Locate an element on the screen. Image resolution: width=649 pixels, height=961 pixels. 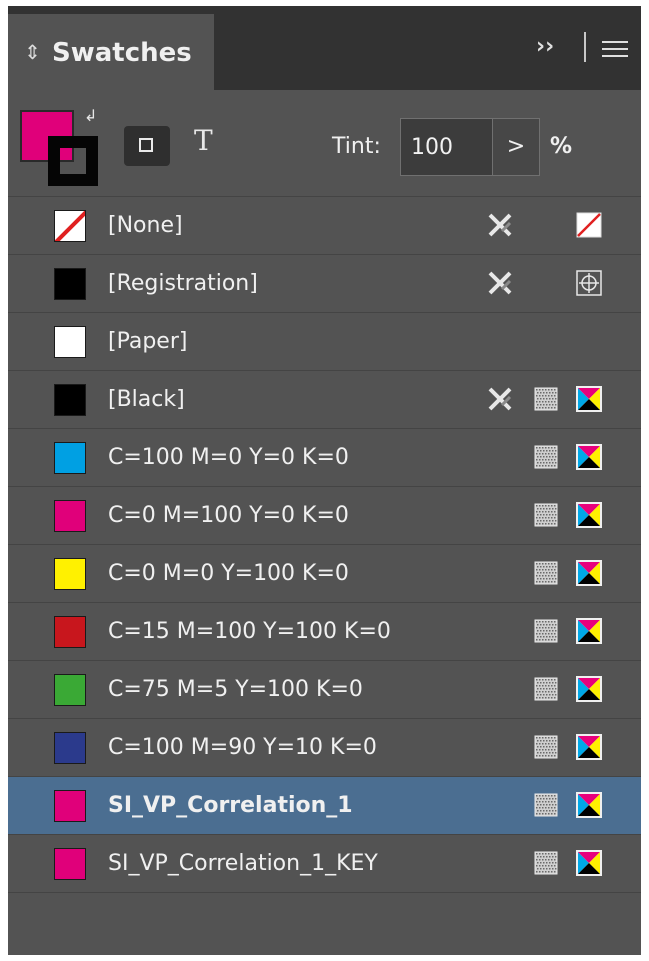
swatch-row: C=0 M=100 Y=0 K=0 is located at coordinates (324, 515).